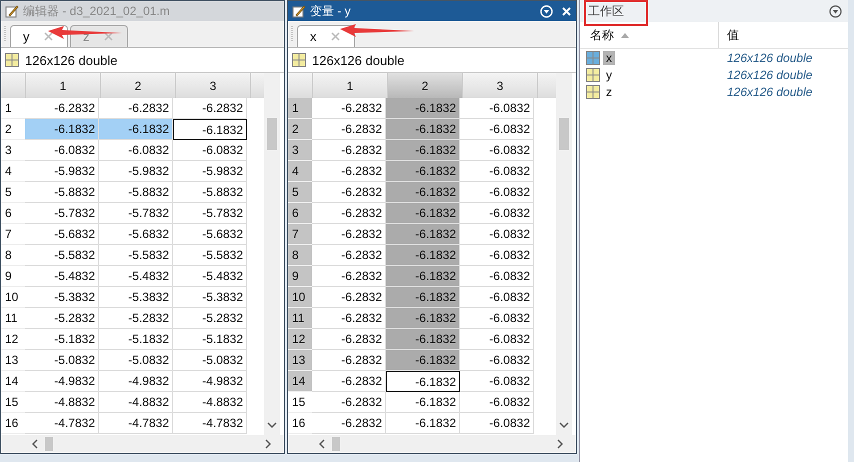 This screenshot has width=854, height=462. What do you see at coordinates (649, 35) in the screenshot?
I see `column-header: 名称` at bounding box center [649, 35].